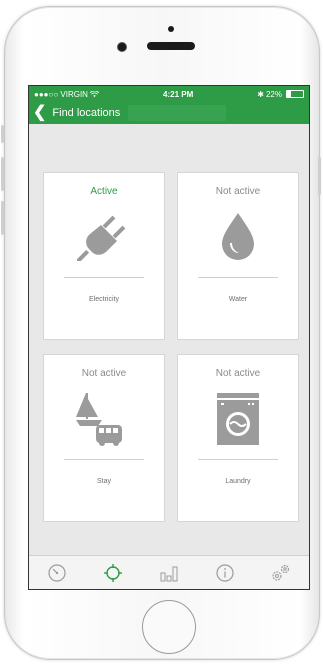  I want to click on mute-switch, so click(2, 134).